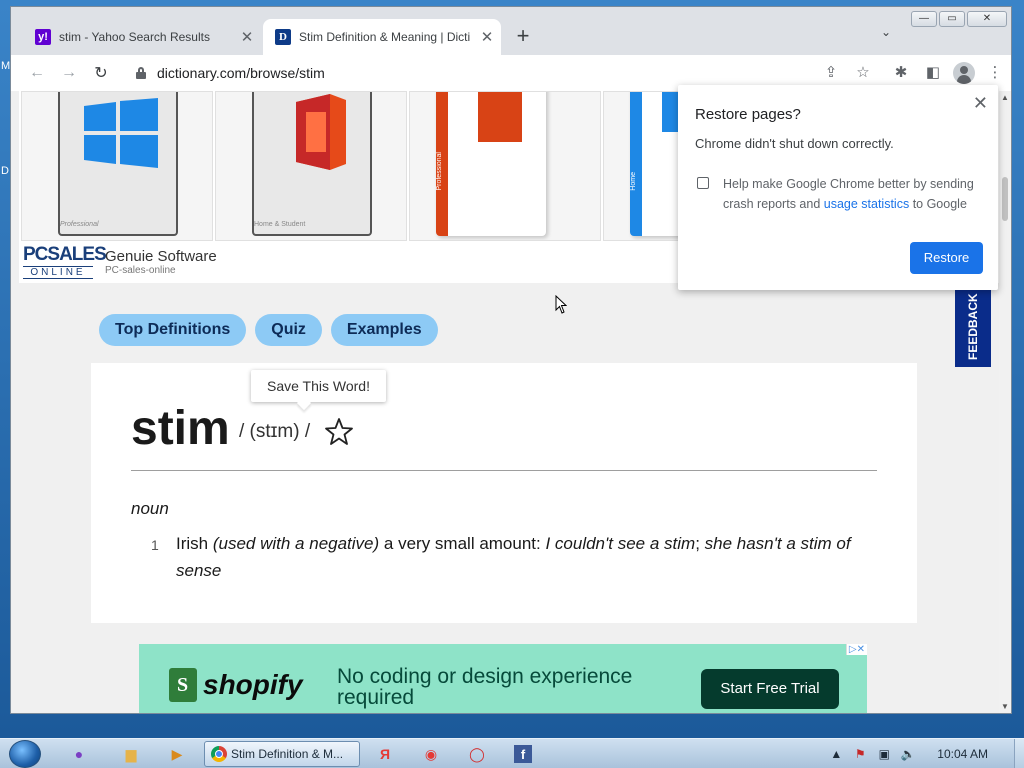  I want to click on chrome-icon, so click(219, 754).